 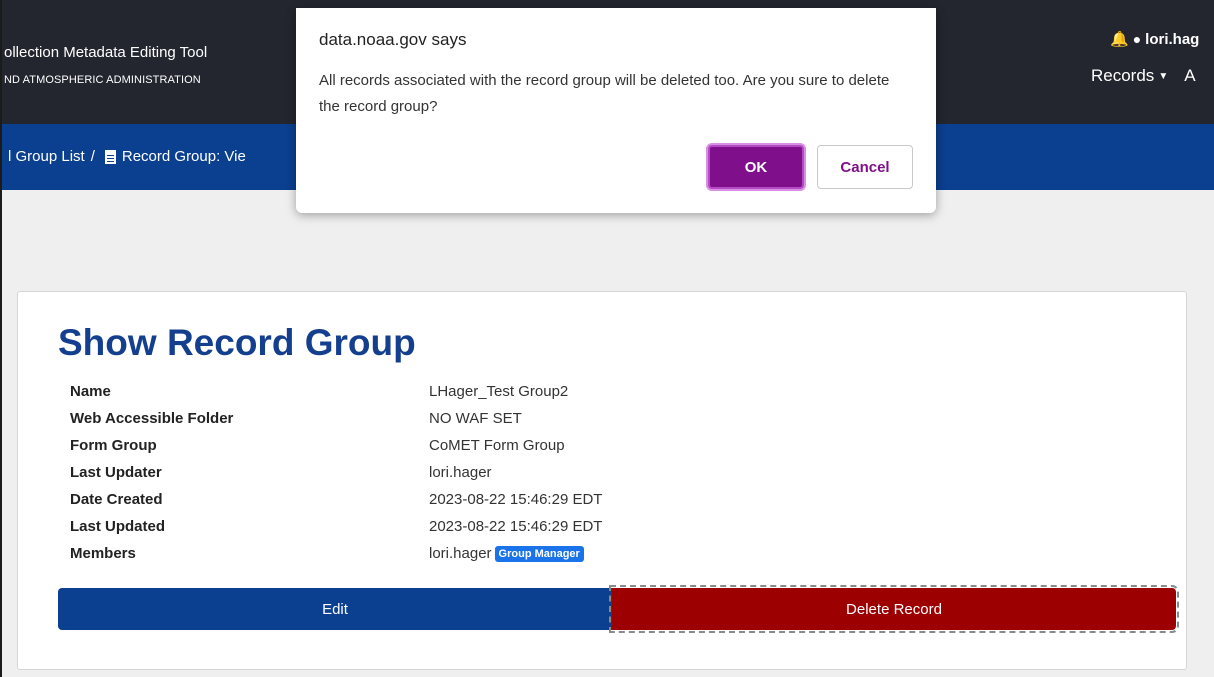 I want to click on breadcrumb-record-group: Record Group: Vie, so click(x=183, y=156).